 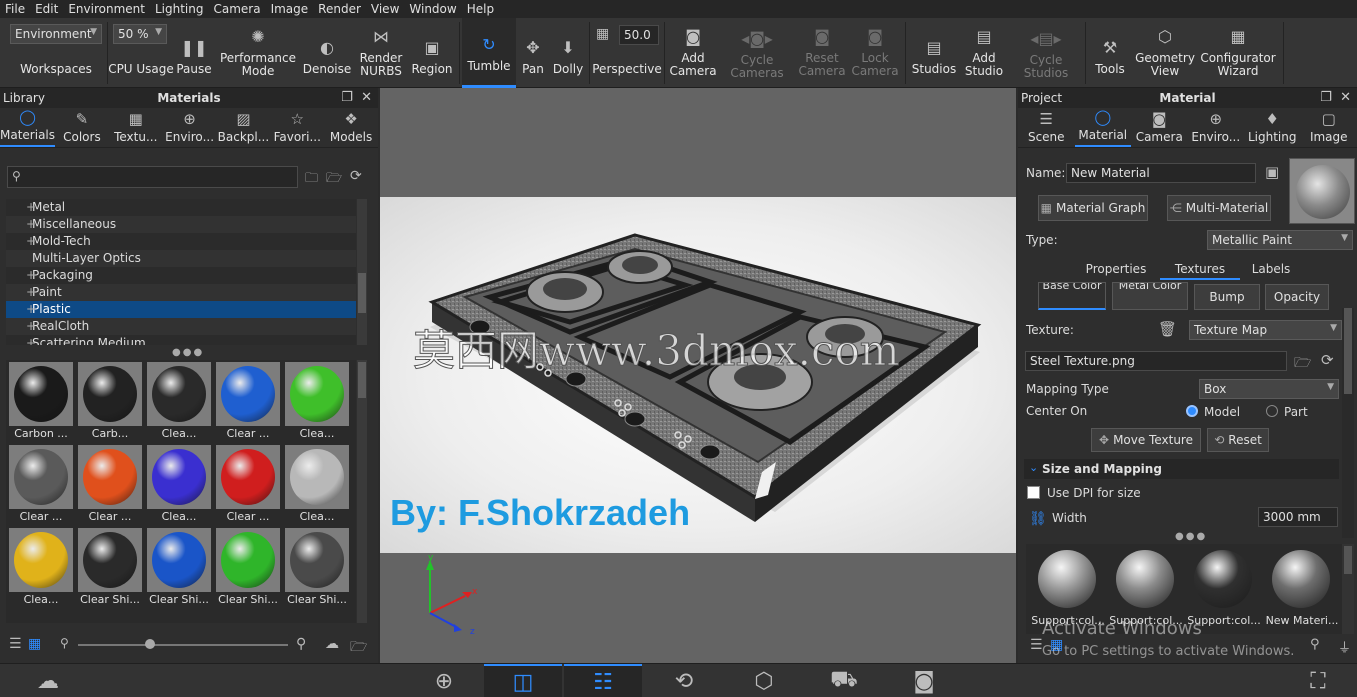 What do you see at coordinates (568, 53) in the screenshot?
I see `dolly-button: ⬇ Dolly` at bounding box center [568, 53].